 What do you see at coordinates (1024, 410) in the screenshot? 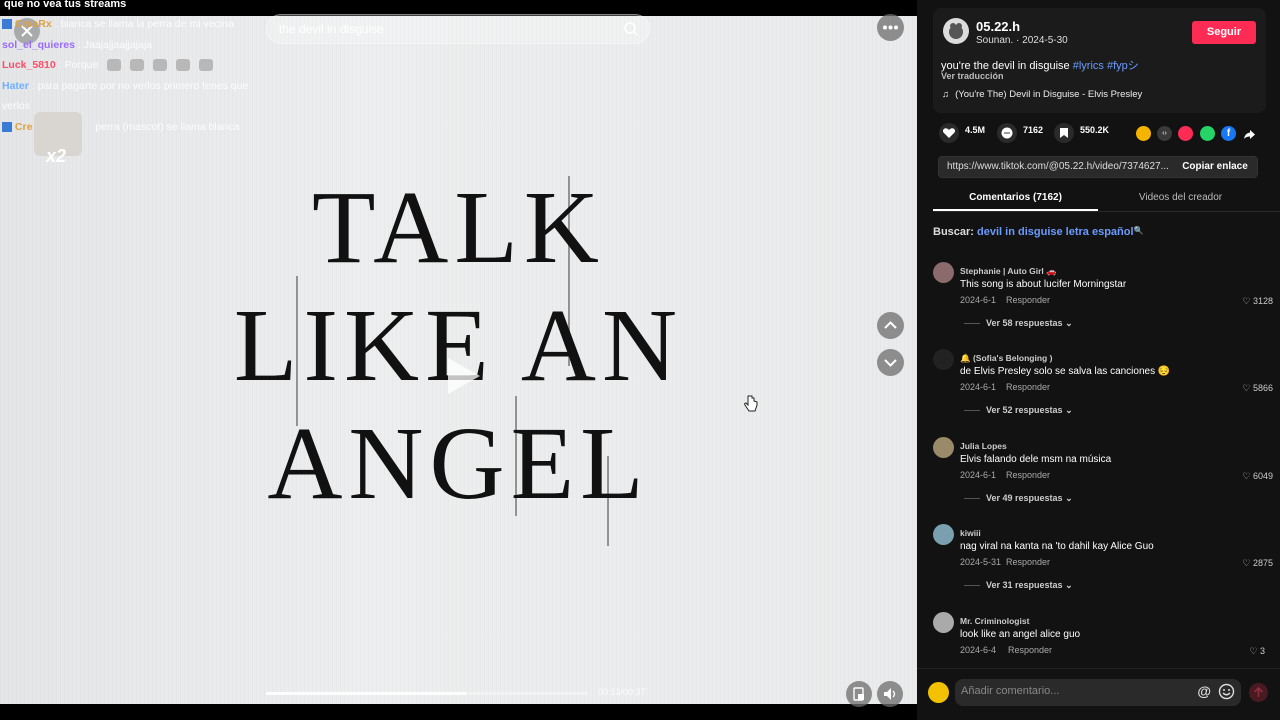
I see `view-replies-label: Ver 52 respuestas` at bounding box center [1024, 410].